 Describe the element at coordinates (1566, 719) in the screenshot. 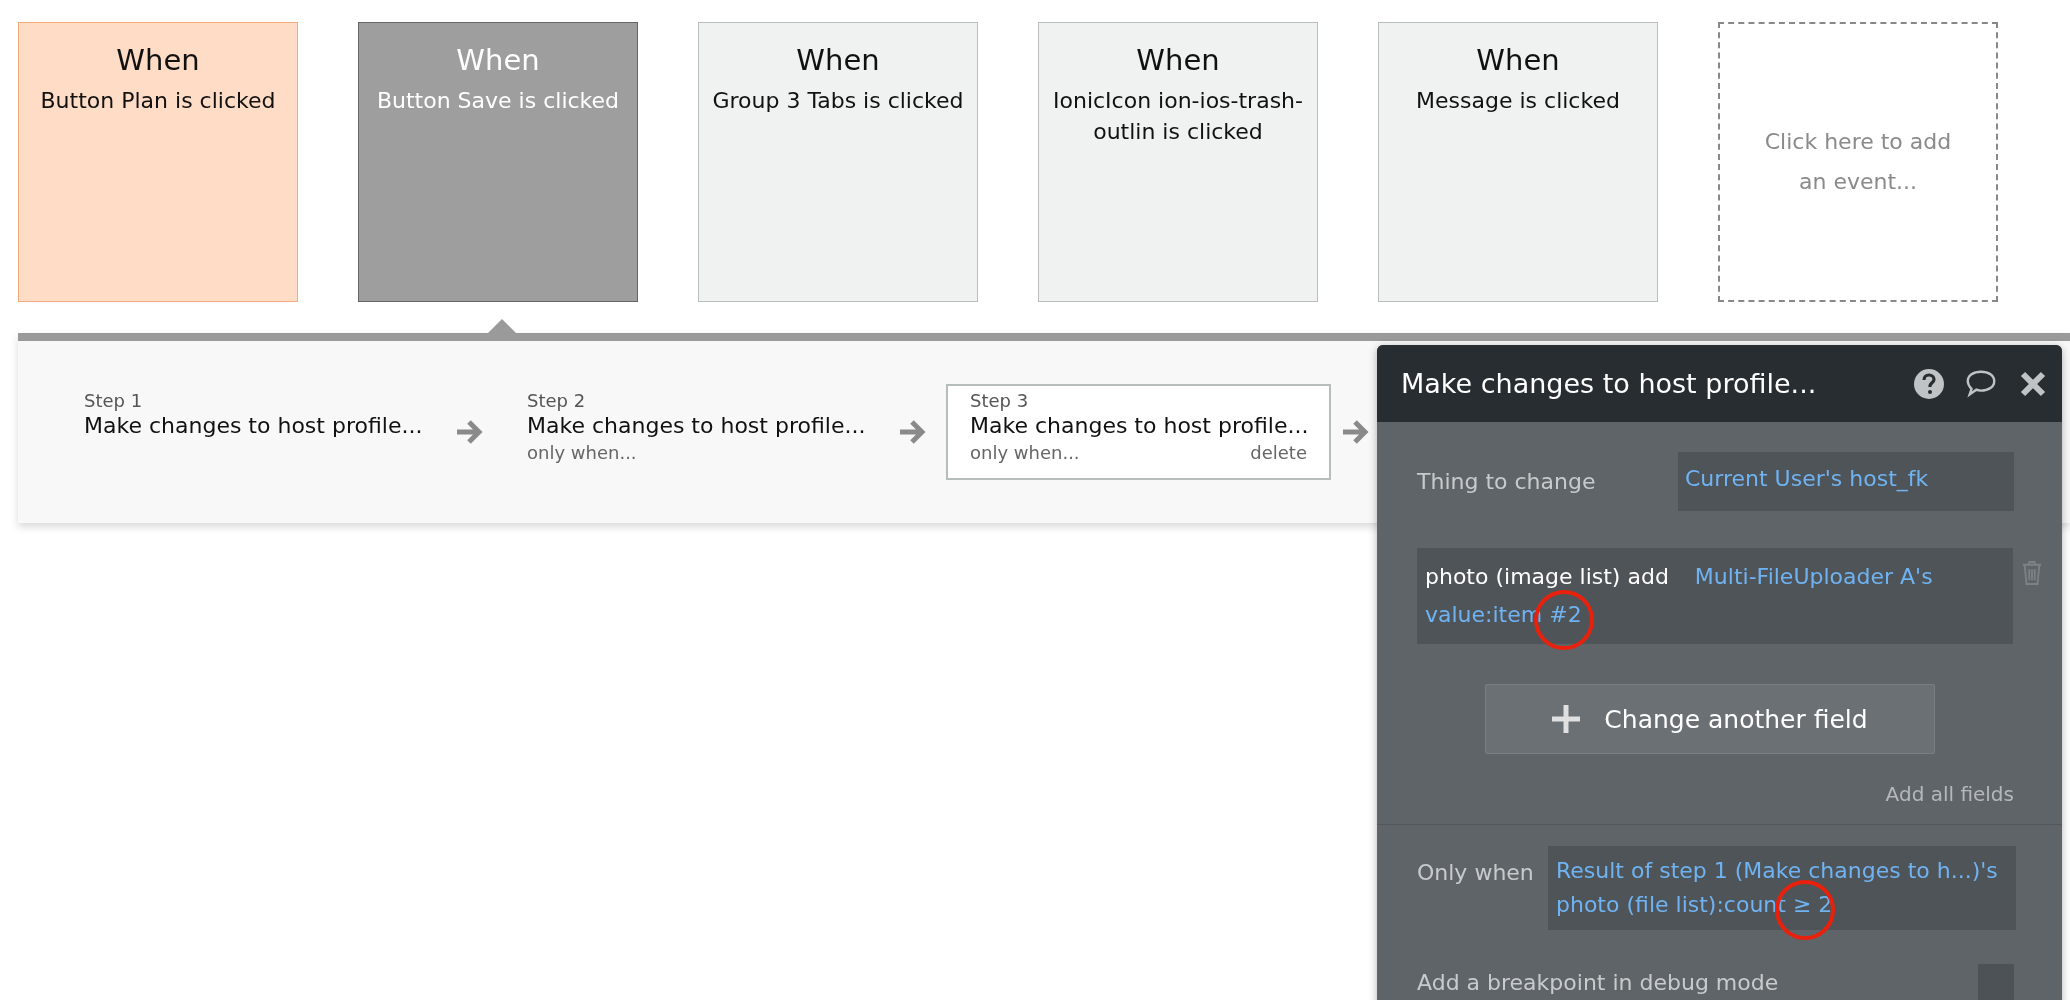

I see `plus-icon` at that location.